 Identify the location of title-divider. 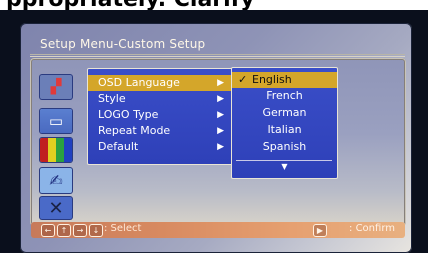
(217, 54).